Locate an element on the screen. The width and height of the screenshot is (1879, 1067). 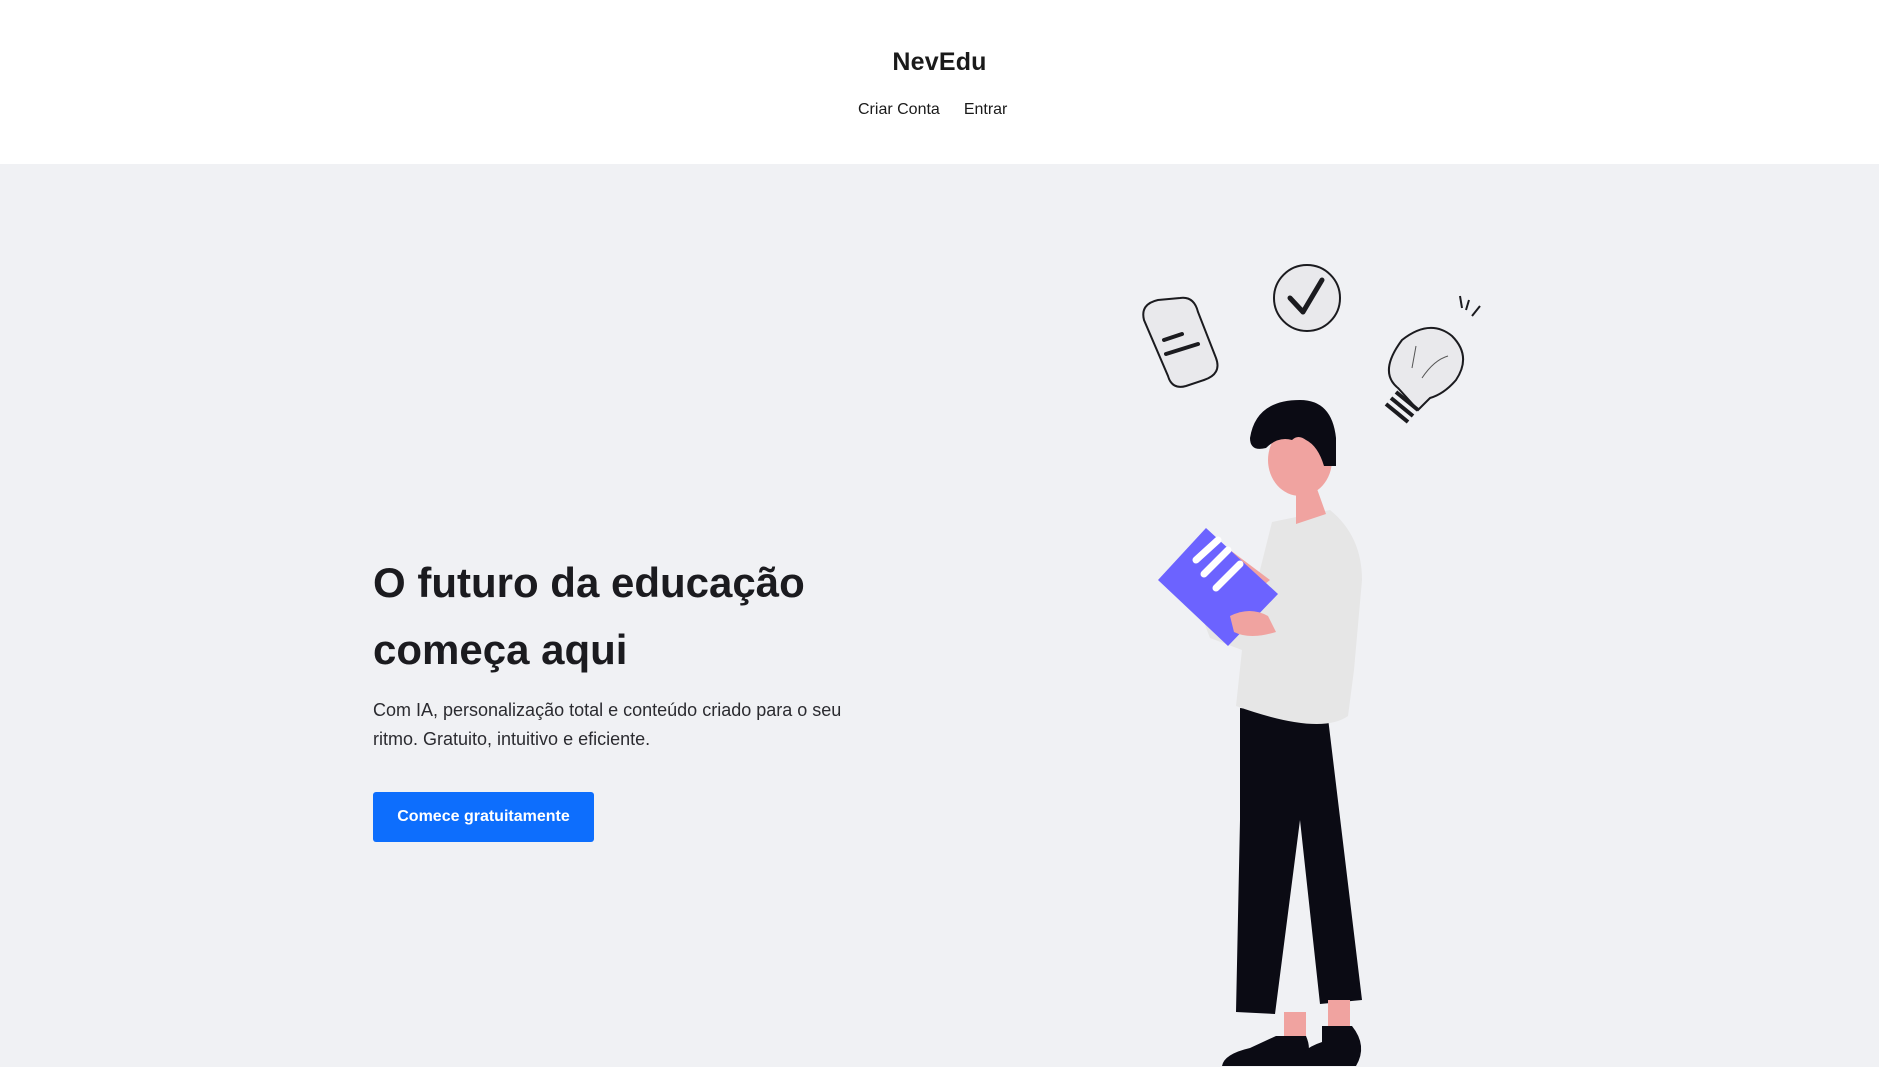
main-nav: Criar Conta Entrar is located at coordinates (932, 110).